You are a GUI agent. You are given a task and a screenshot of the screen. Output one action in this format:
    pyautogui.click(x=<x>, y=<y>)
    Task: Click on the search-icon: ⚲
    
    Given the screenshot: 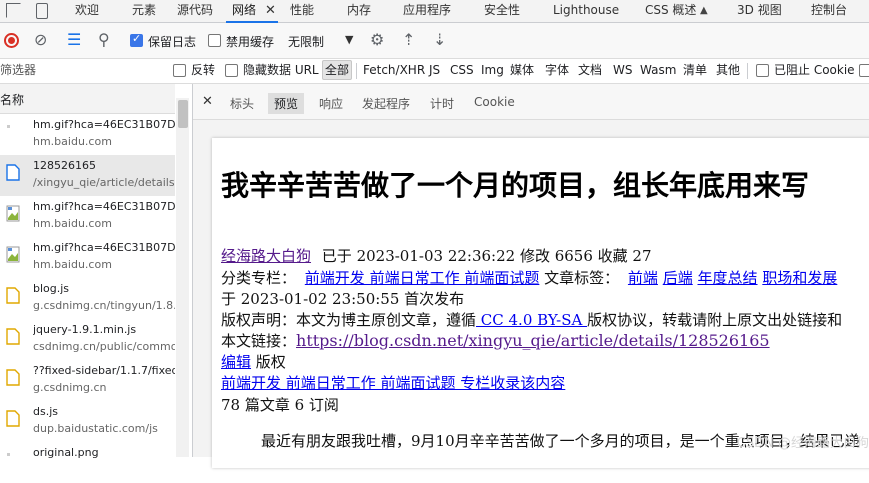 What is the action you would take?
    pyautogui.click(x=104, y=40)
    